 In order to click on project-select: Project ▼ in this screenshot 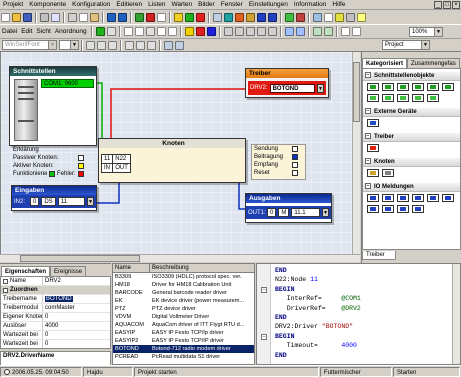, I will do `click(406, 45)`.